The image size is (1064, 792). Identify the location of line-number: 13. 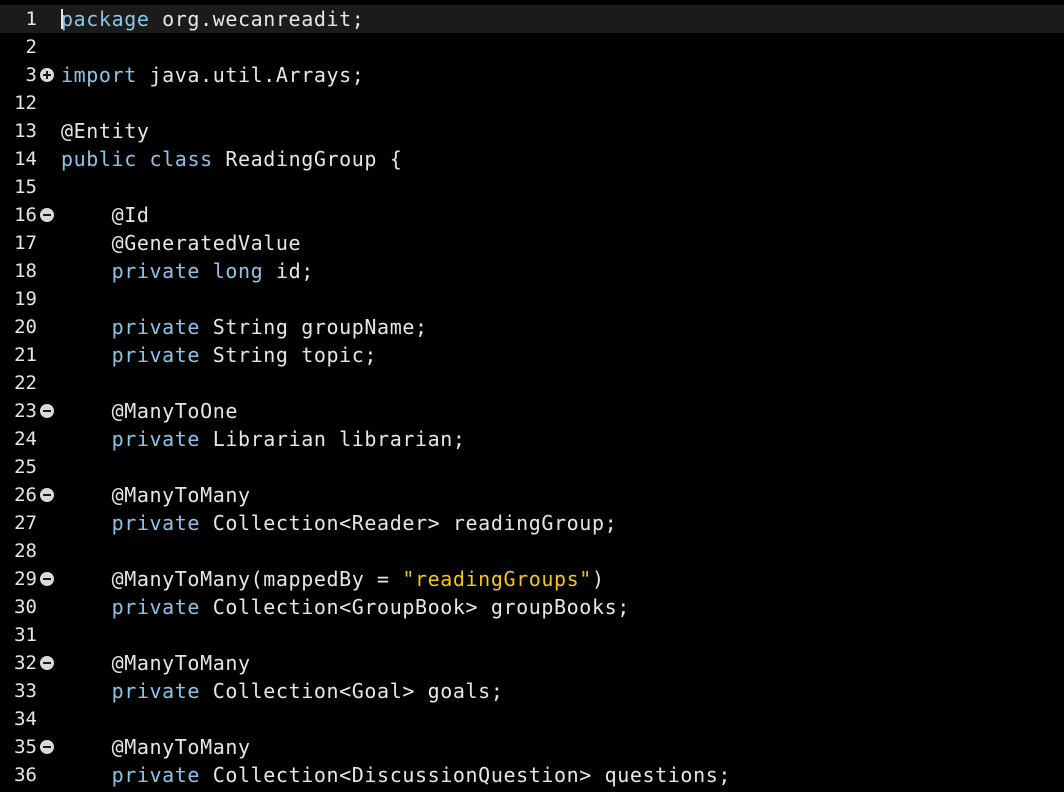
(25, 131).